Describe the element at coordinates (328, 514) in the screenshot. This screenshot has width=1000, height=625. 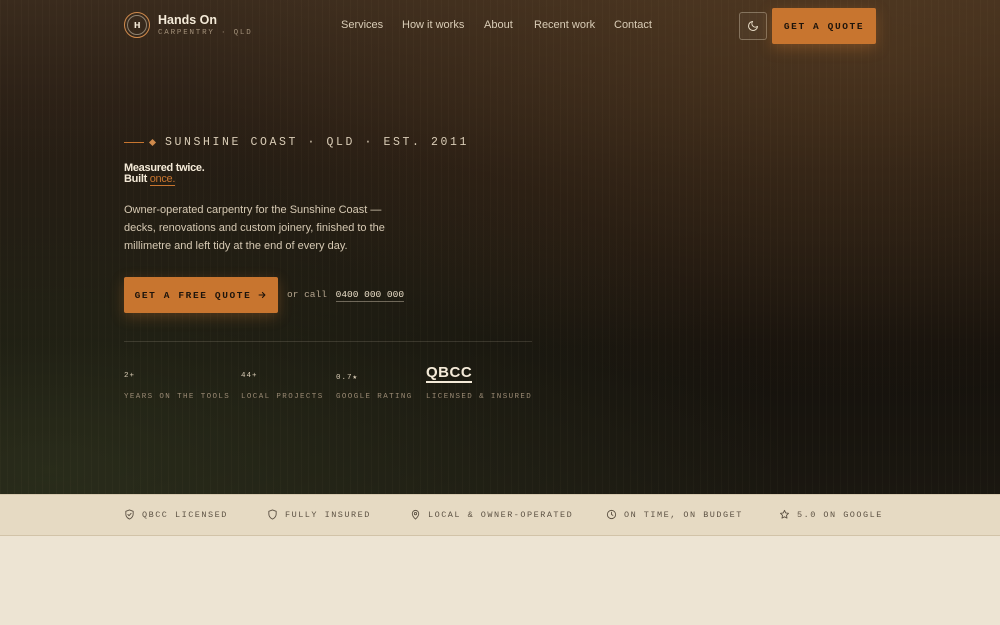
I see `trust-label: FULLY INSURED` at that location.